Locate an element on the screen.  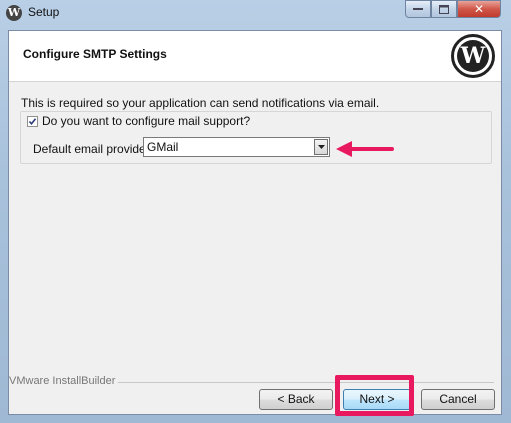
cancel-button: Cancel is located at coordinates (458, 399).